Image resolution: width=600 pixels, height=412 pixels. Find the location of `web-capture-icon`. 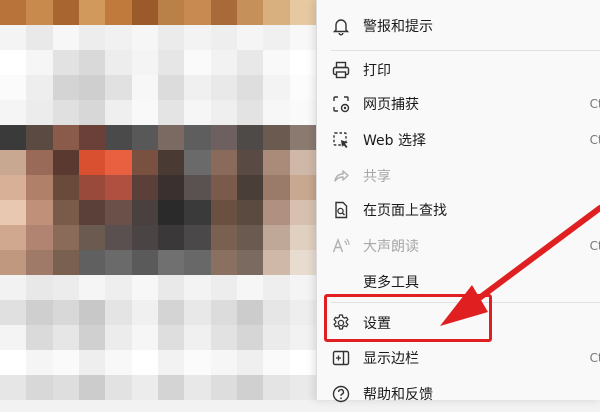

web-capture-icon is located at coordinates (341, 104).